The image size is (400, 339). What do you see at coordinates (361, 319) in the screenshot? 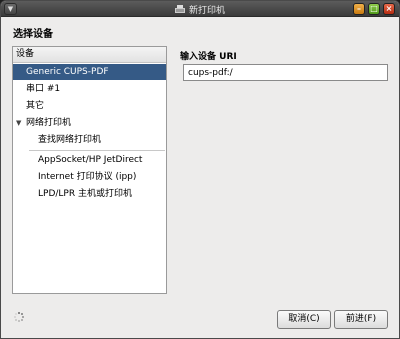
I see `forward-button: 前进(F)` at bounding box center [361, 319].